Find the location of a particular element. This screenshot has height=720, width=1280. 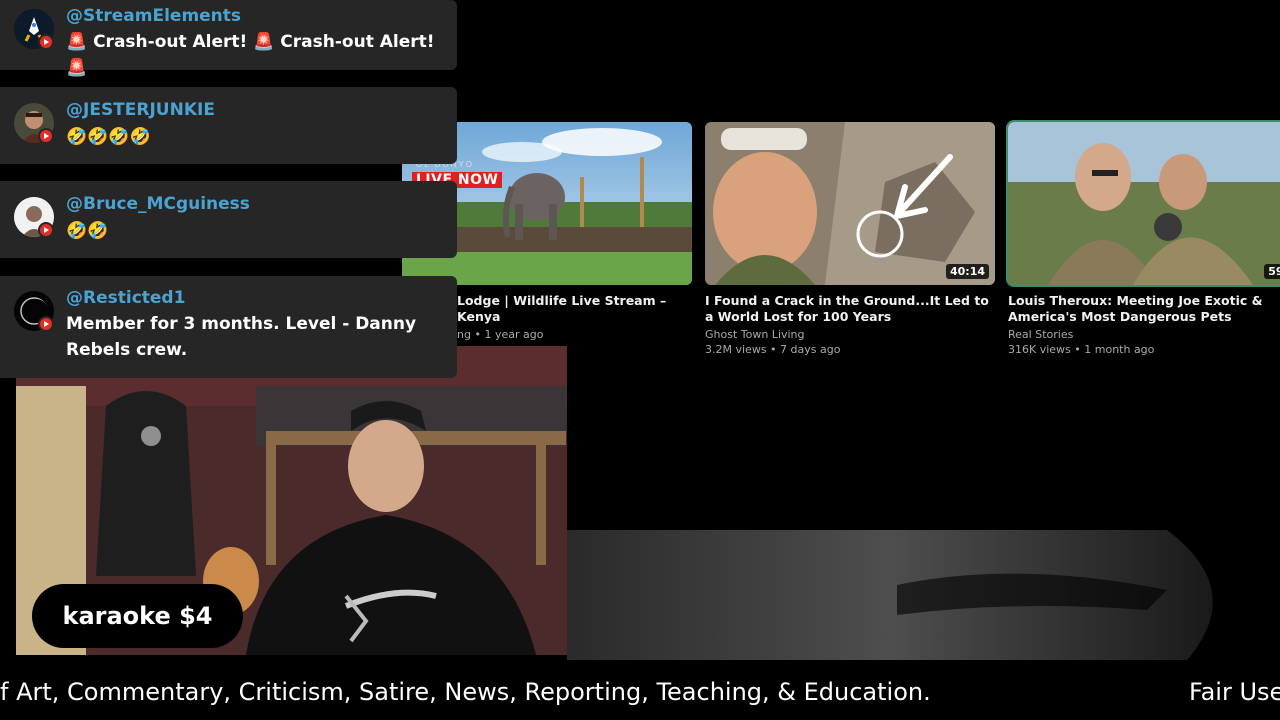

chat-message-text: 🤣🤣 is located at coordinates (87, 231).